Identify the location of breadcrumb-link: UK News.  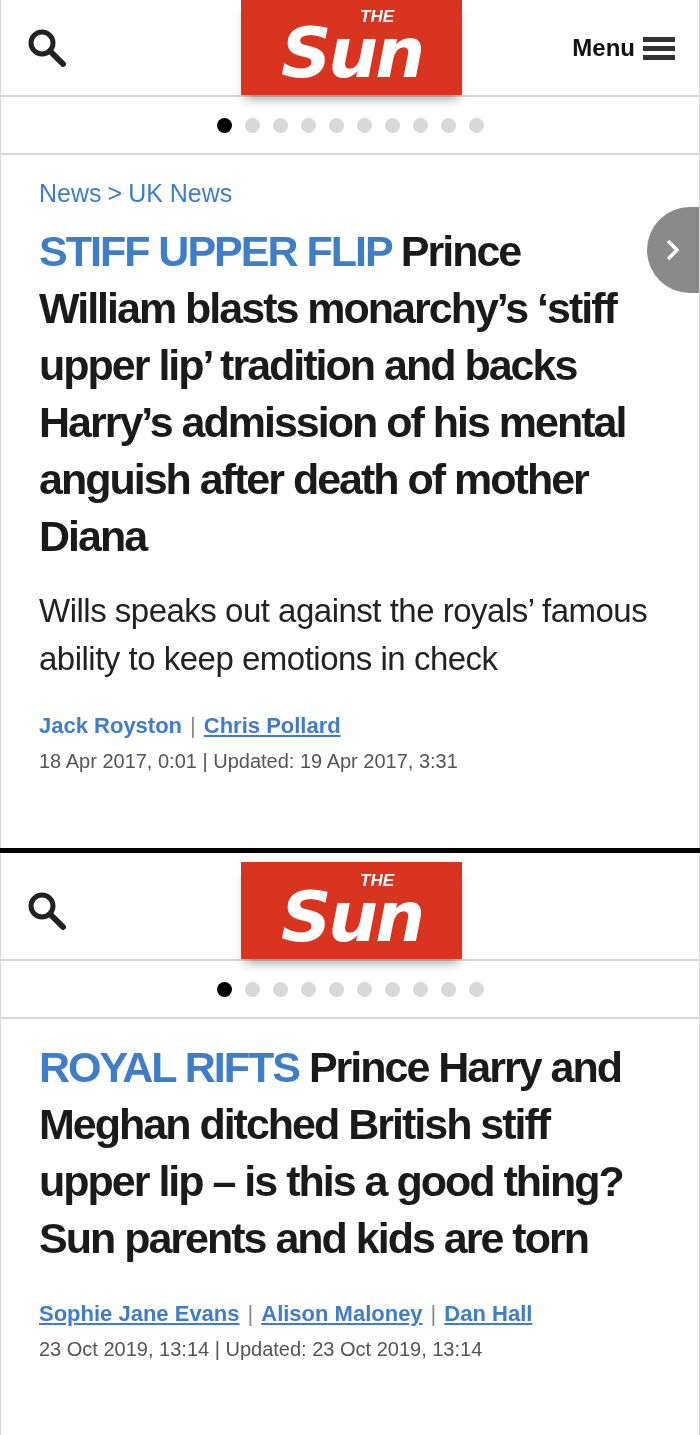
(180, 194).